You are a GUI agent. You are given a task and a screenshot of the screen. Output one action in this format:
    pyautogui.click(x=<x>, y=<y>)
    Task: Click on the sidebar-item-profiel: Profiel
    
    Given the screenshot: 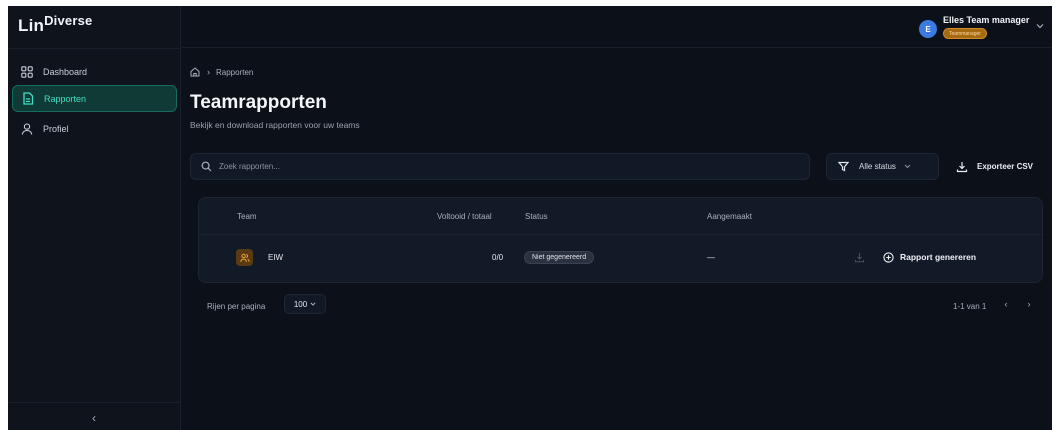 What is the action you would take?
    pyautogui.click(x=94, y=128)
    